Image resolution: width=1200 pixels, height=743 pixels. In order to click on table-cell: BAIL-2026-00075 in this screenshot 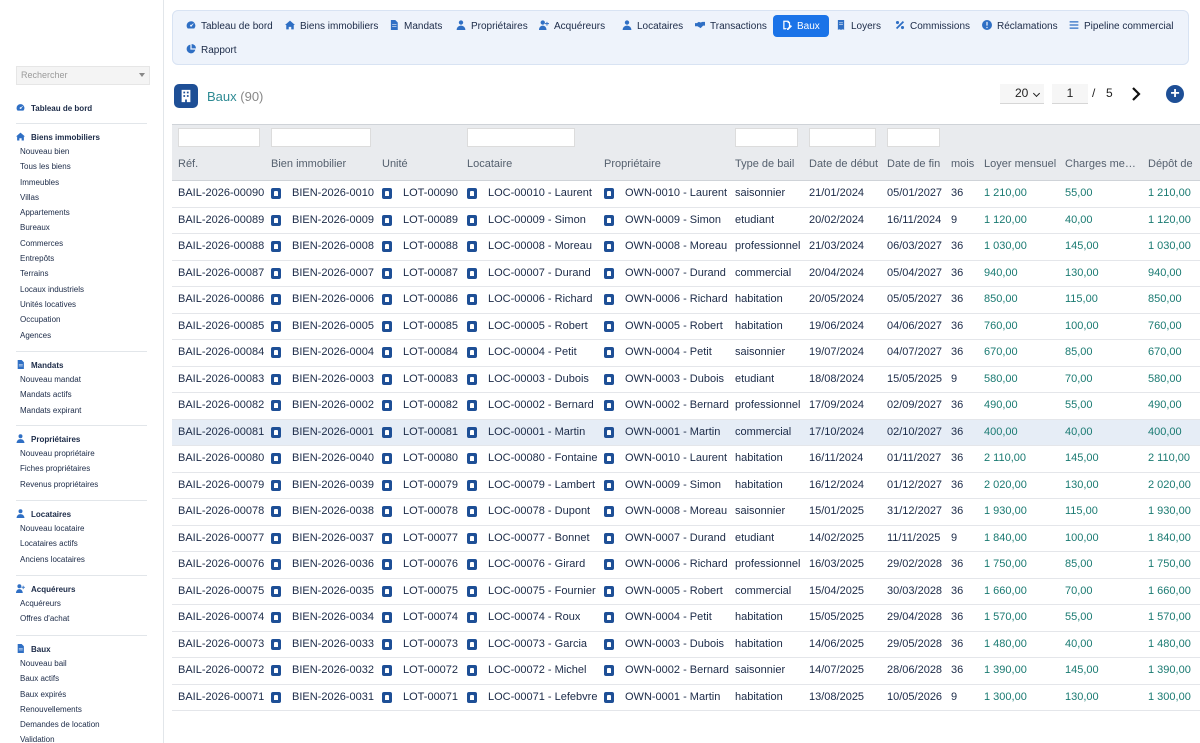, I will do `click(221, 591)`.